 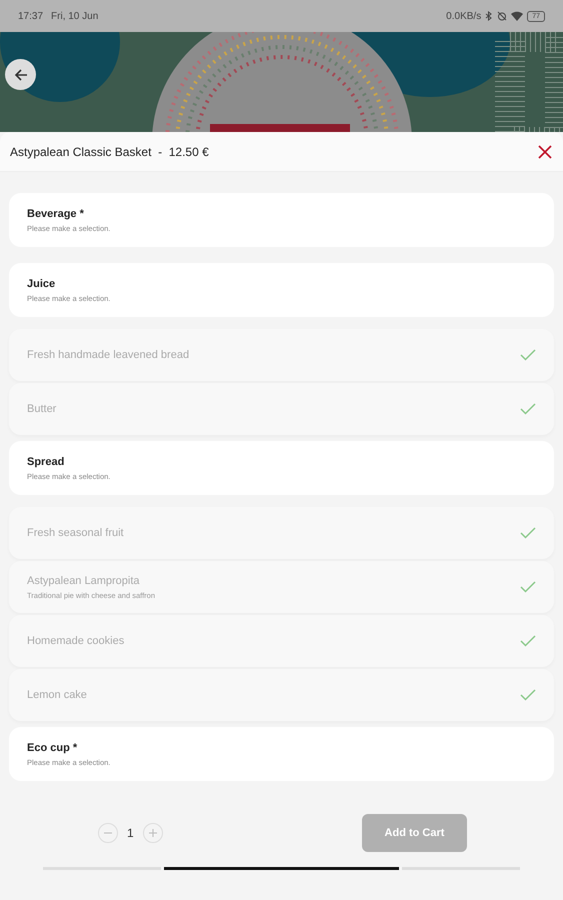 I want to click on close-button, so click(x=545, y=152).